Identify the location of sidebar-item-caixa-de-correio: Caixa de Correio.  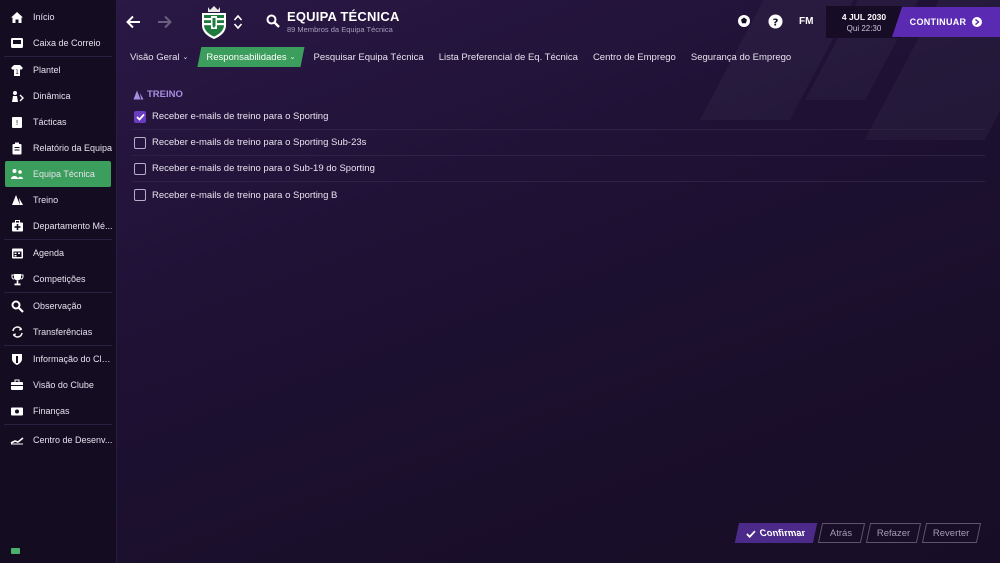
(58, 43).